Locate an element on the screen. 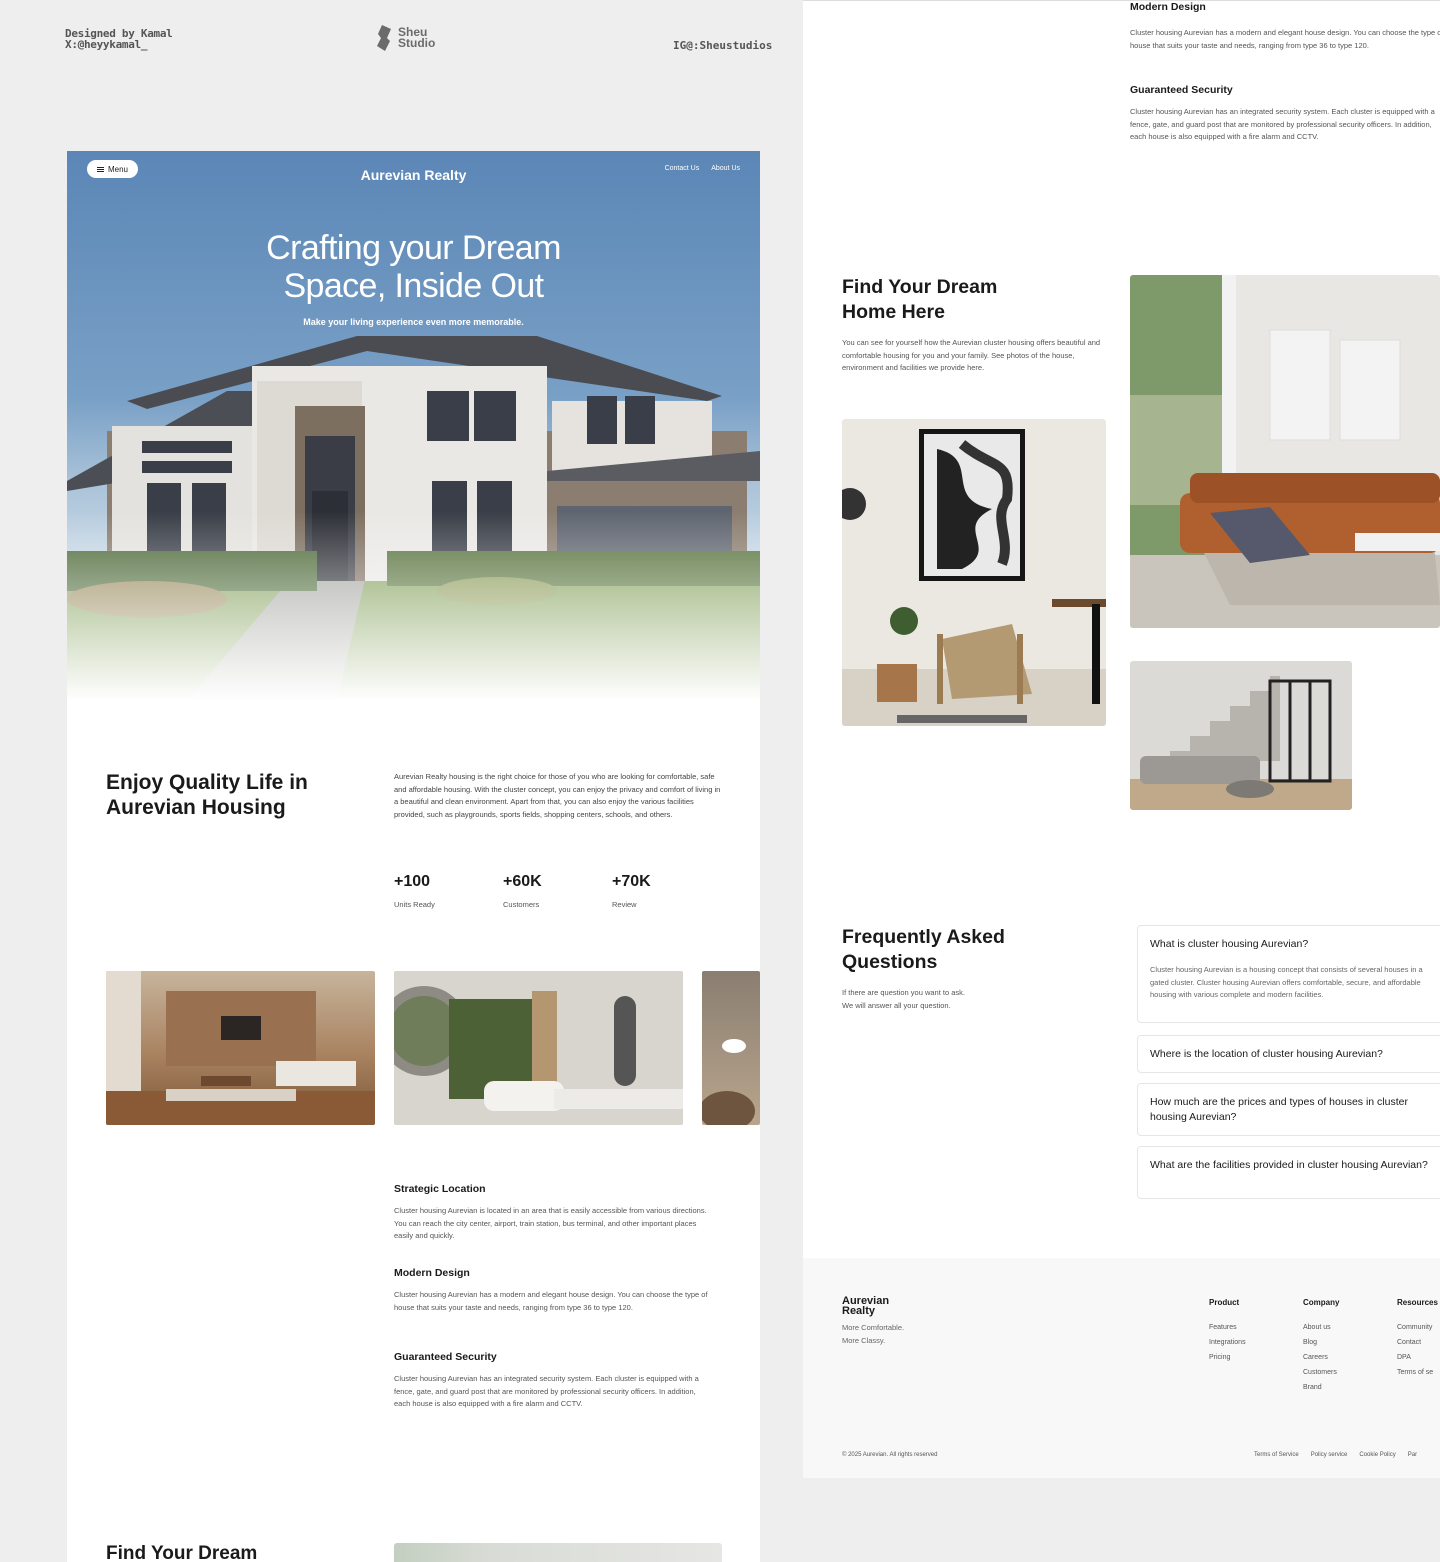 The height and width of the screenshot is (1562, 1440). stat-label: Customers is located at coordinates (521, 904).